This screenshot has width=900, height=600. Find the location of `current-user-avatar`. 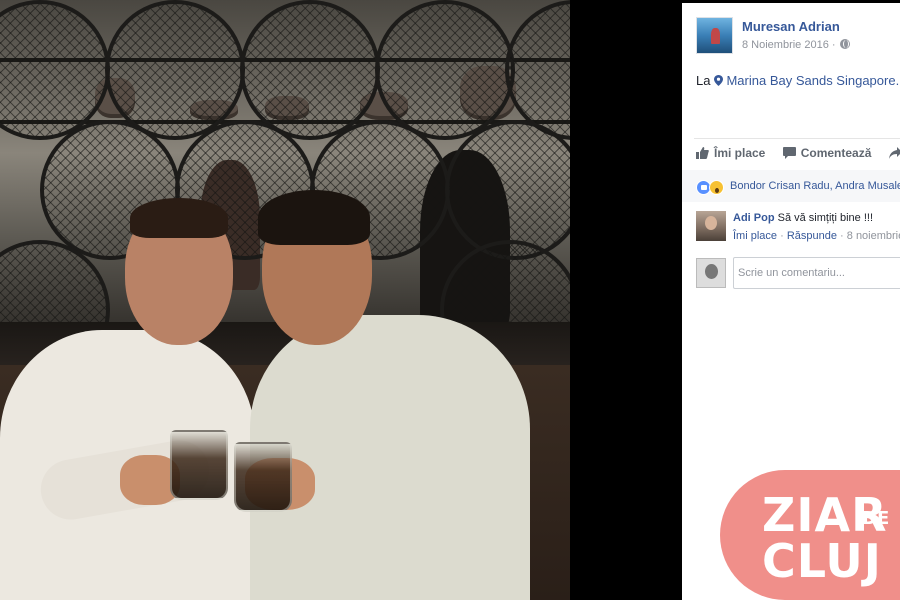

current-user-avatar is located at coordinates (711, 273).